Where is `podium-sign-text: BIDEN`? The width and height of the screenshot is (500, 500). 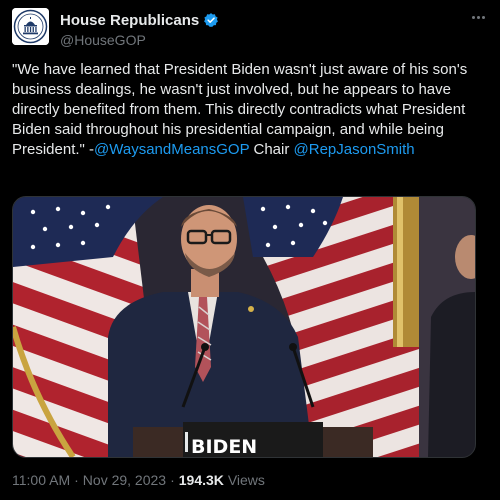 podium-sign-text: BIDEN is located at coordinates (224, 446).